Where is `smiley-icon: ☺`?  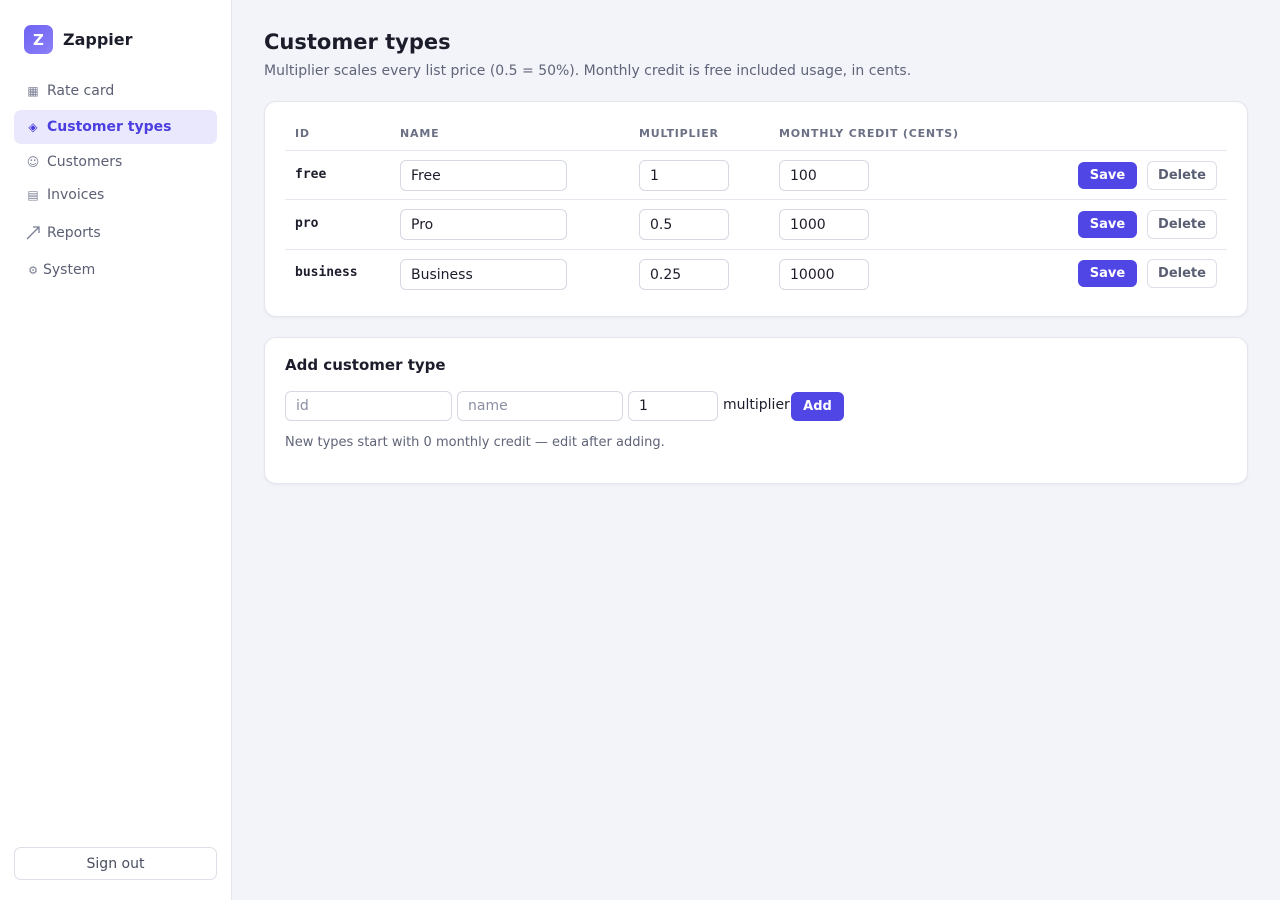 smiley-icon: ☺ is located at coordinates (33, 162).